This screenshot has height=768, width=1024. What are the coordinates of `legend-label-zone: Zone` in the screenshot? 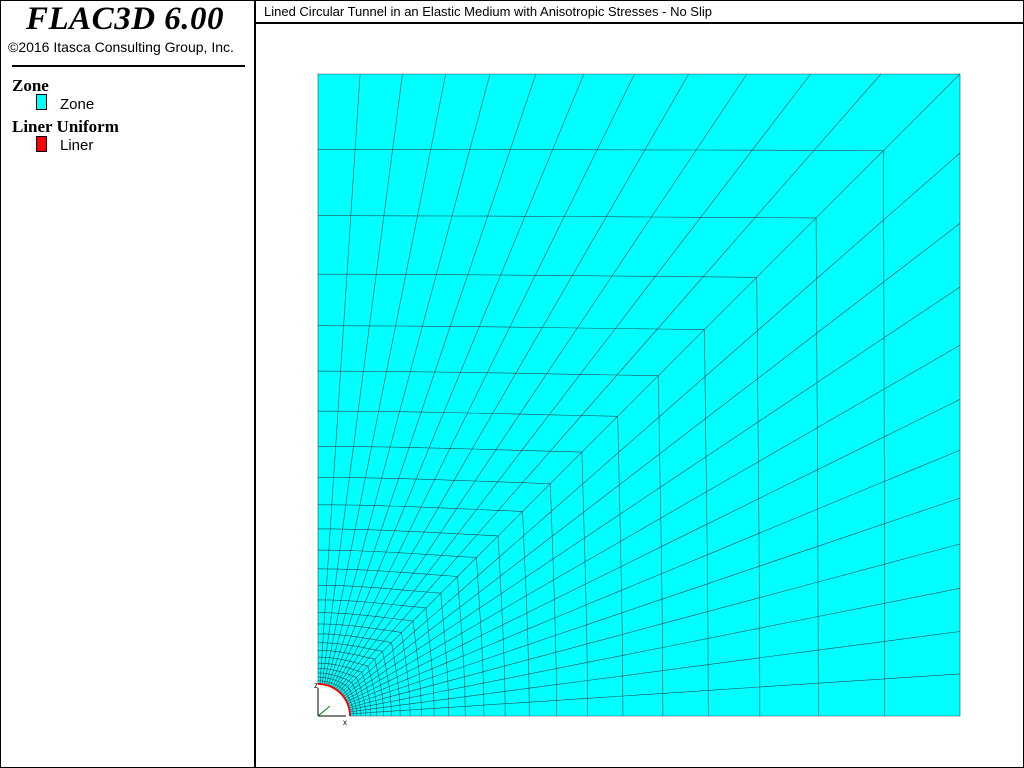 It's located at (77, 104).